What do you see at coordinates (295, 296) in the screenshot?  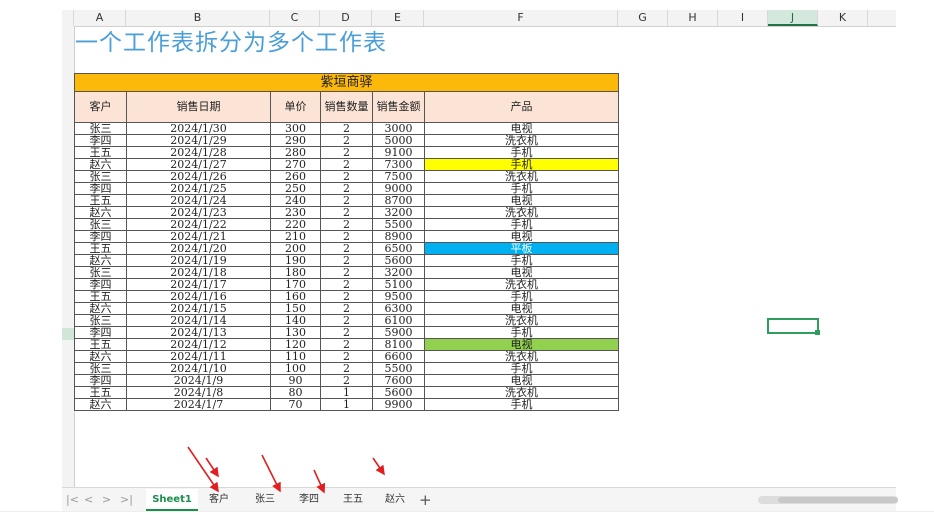 I see `table-cell: 160` at bounding box center [295, 296].